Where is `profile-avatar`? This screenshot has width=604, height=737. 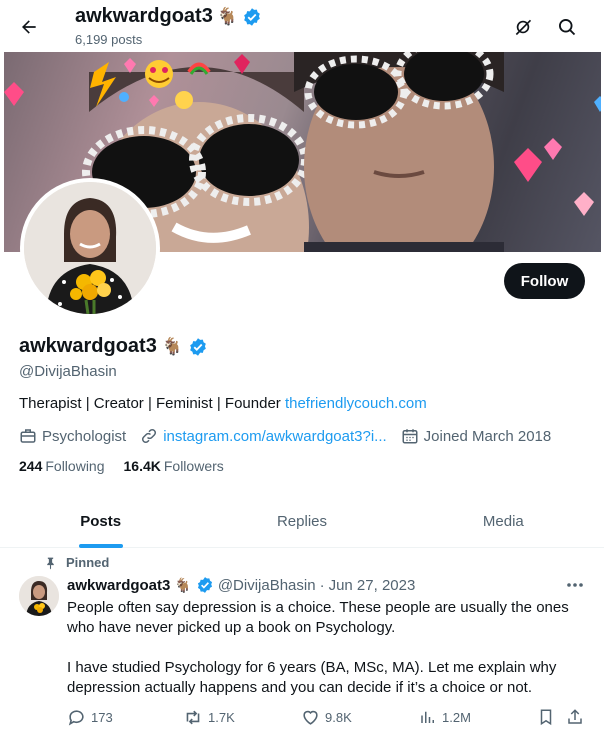 profile-avatar is located at coordinates (90, 248).